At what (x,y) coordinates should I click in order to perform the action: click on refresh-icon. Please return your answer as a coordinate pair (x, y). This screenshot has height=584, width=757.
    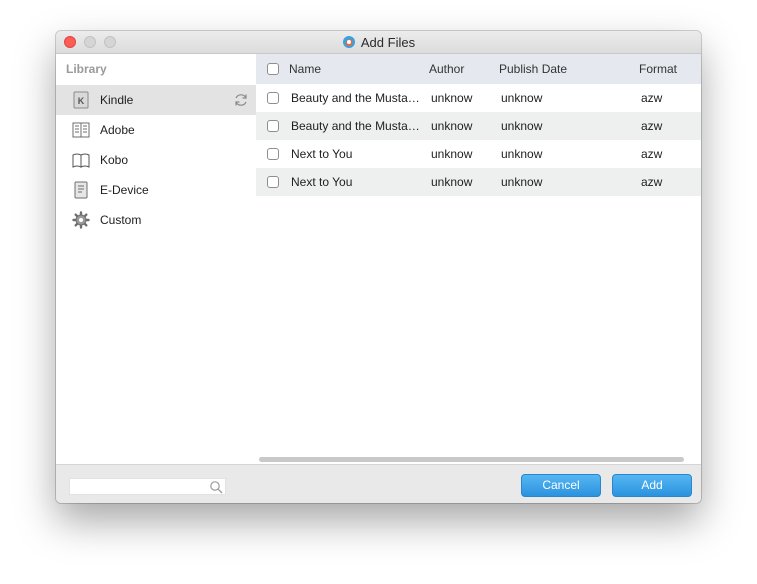
    Looking at the image, I should click on (241, 100).